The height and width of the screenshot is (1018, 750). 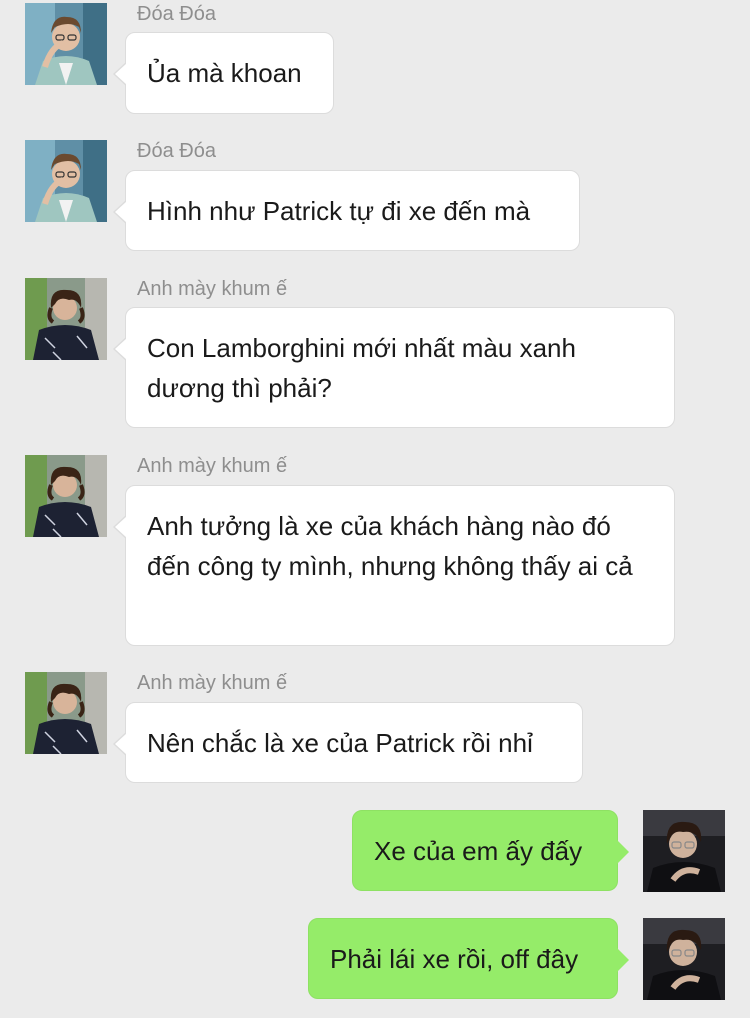 What do you see at coordinates (223, 73) in the screenshot?
I see `message-bubble: Ủa mà khoan` at bounding box center [223, 73].